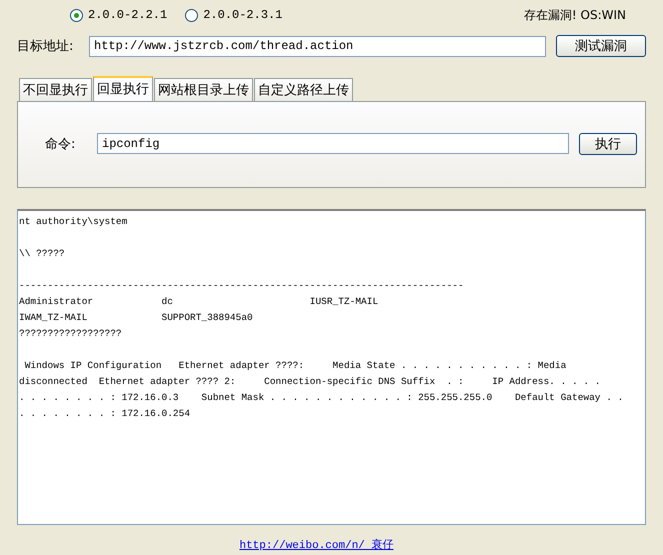  I want to click on tab: 回显执行, so click(123, 88).